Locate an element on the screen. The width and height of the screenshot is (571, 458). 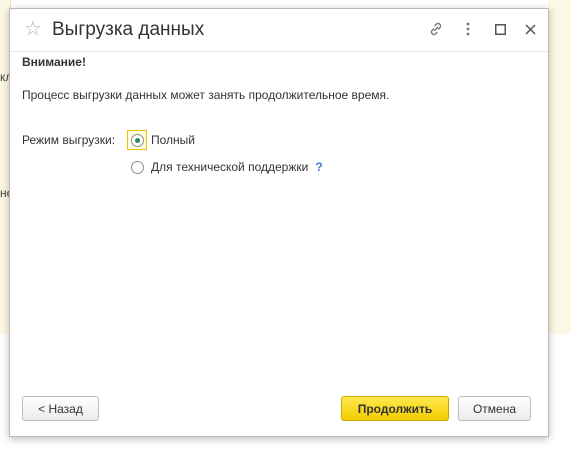
radio-focus-frame is located at coordinates (137, 140).